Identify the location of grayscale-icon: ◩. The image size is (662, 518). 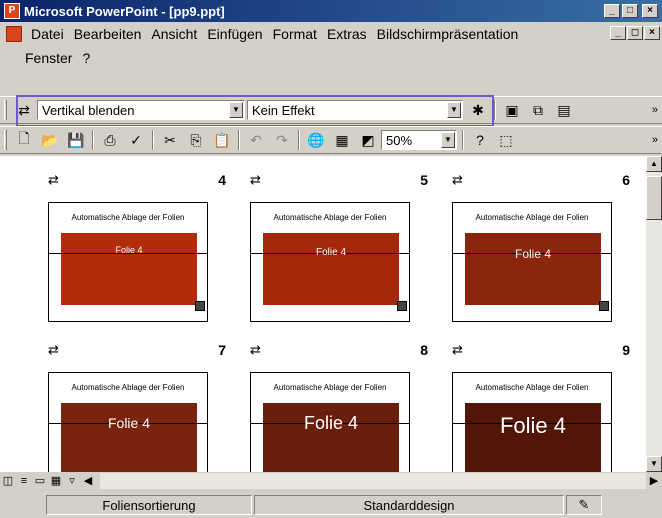
(368, 140).